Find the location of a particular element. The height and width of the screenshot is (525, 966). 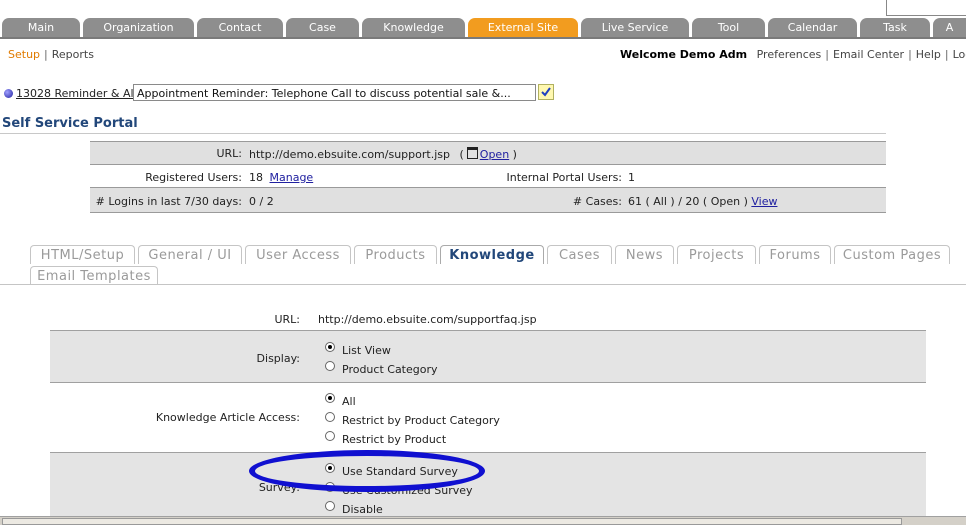

highlight-ellipse is located at coordinates (367, 471).